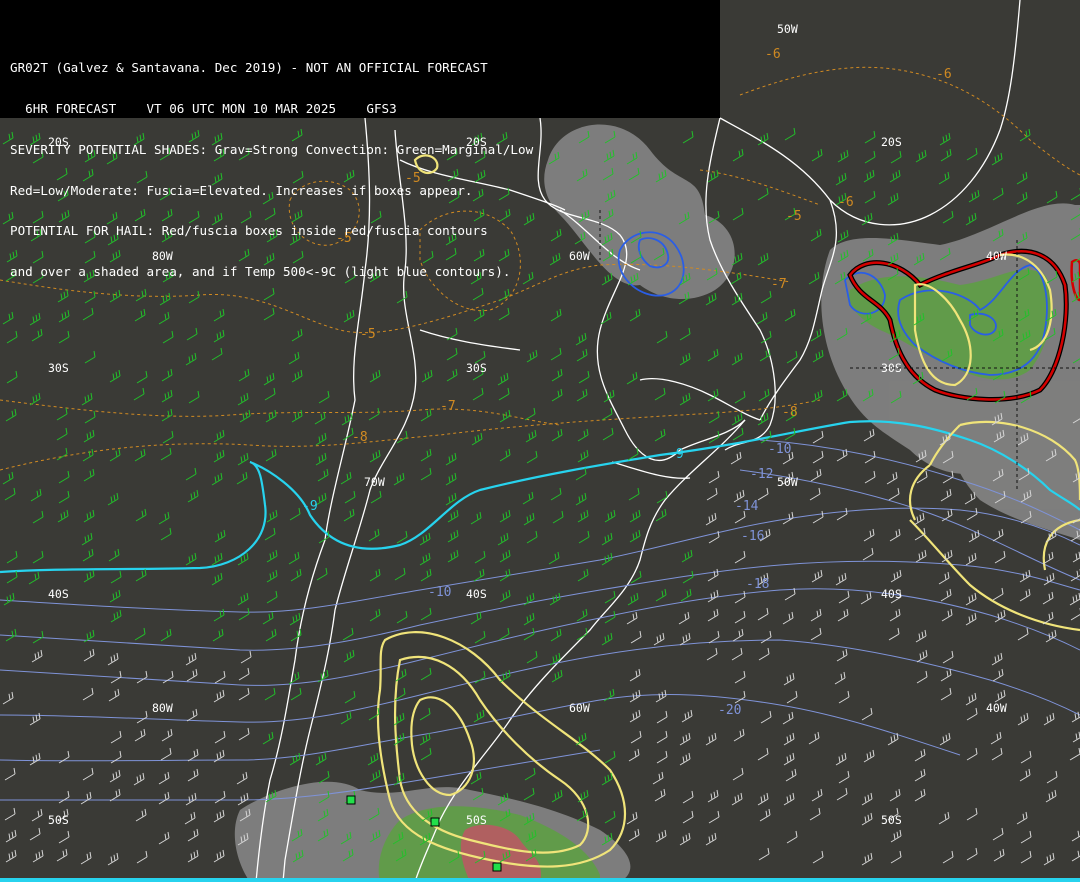  I want to click on contour-label: -12, so click(761, 474).